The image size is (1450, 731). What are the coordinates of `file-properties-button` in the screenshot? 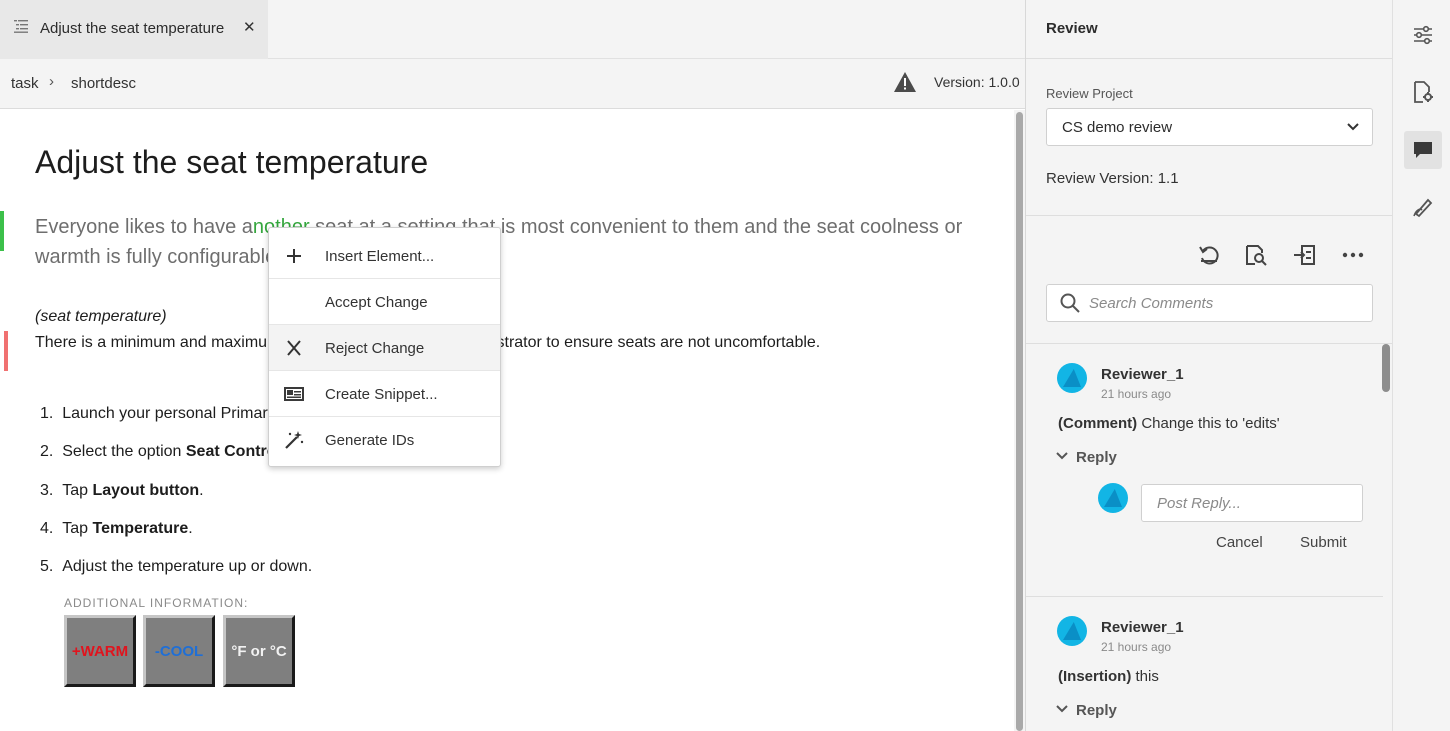 It's located at (1423, 92).